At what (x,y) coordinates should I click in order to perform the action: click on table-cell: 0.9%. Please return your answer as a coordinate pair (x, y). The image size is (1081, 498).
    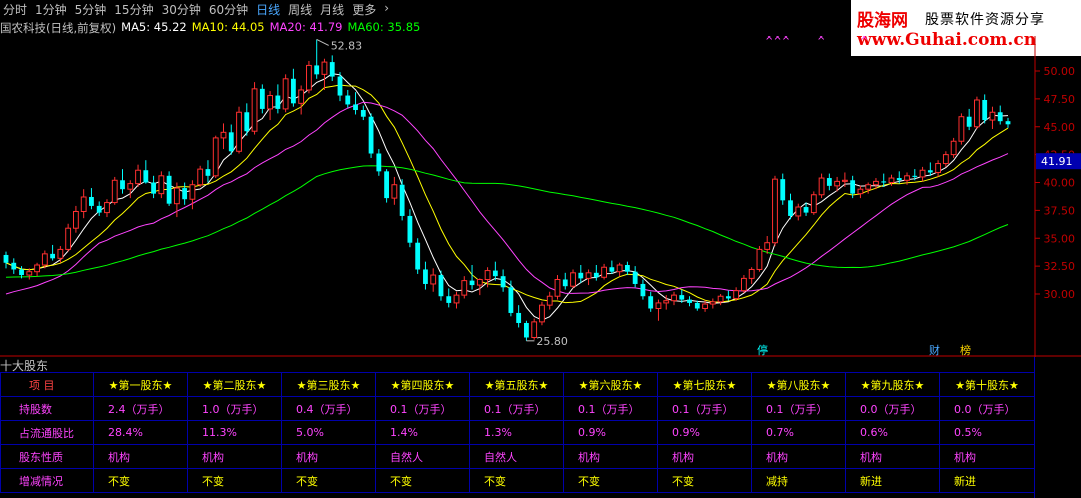
    Looking at the image, I should click on (610, 432).